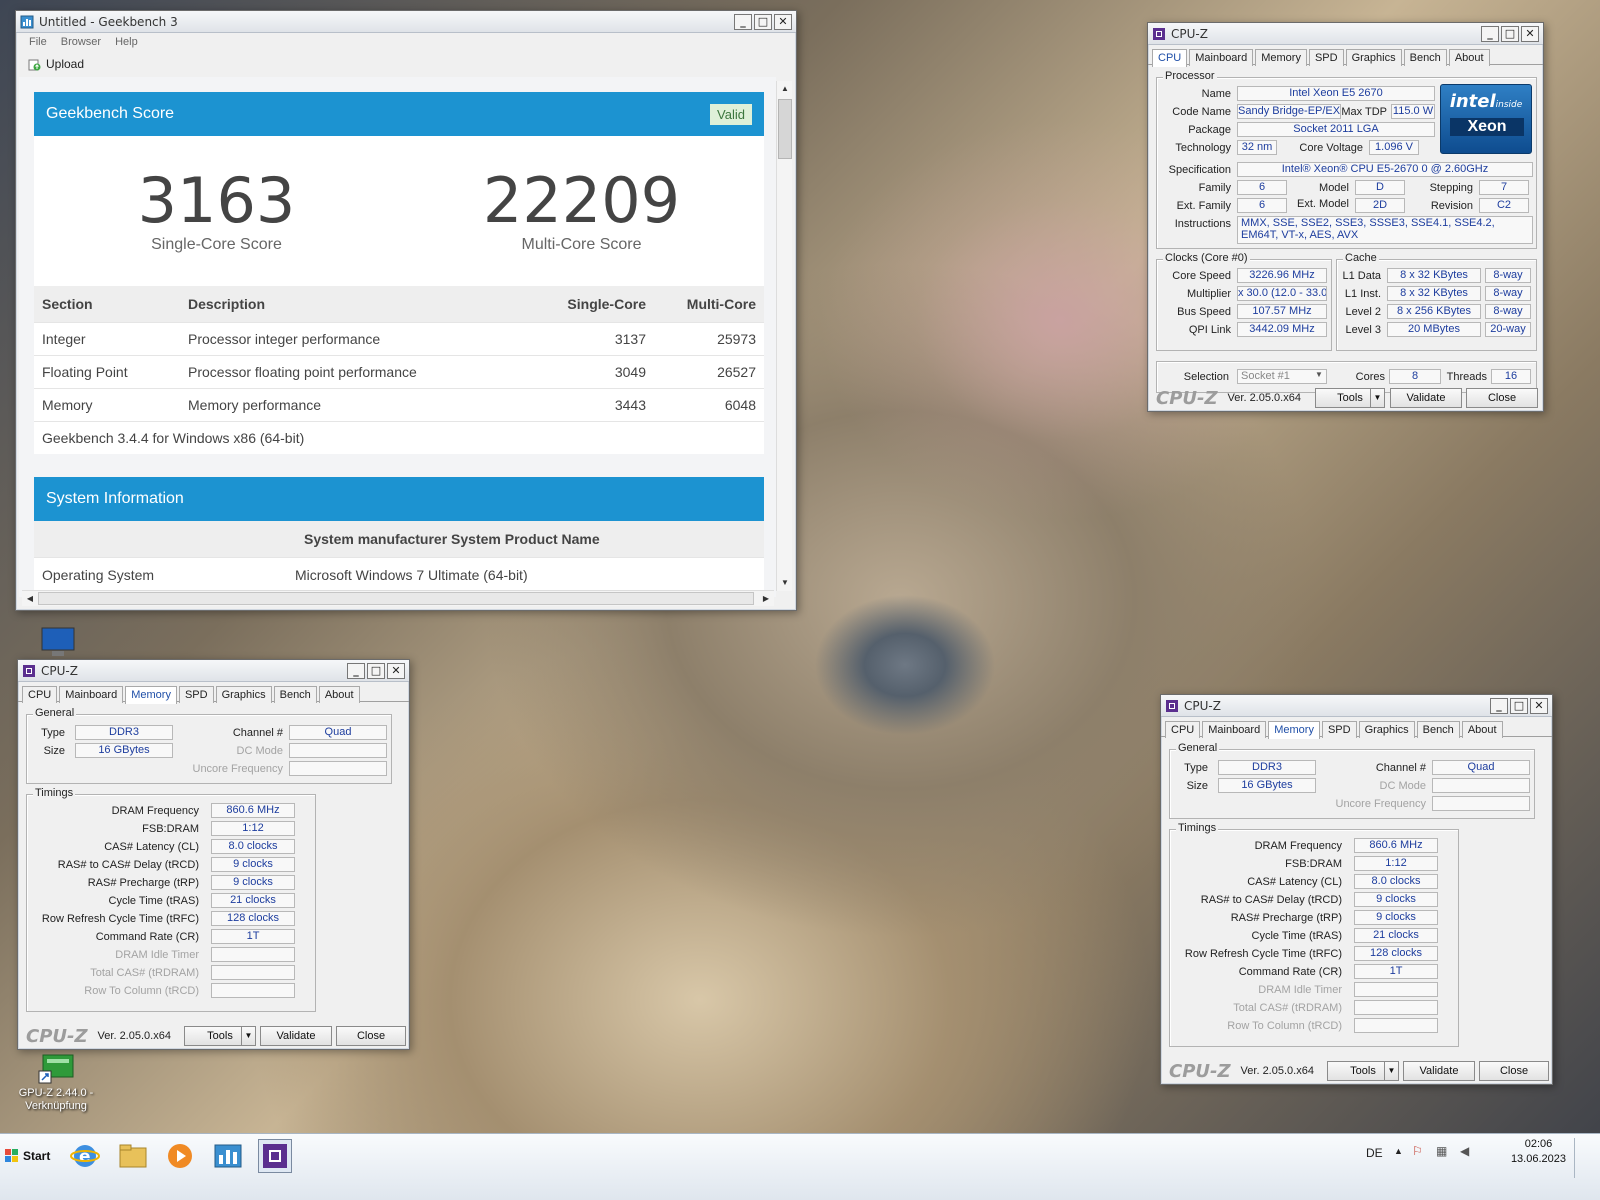  Describe the element at coordinates (28, 1156) in the screenshot. I see `start-button: Start` at that location.